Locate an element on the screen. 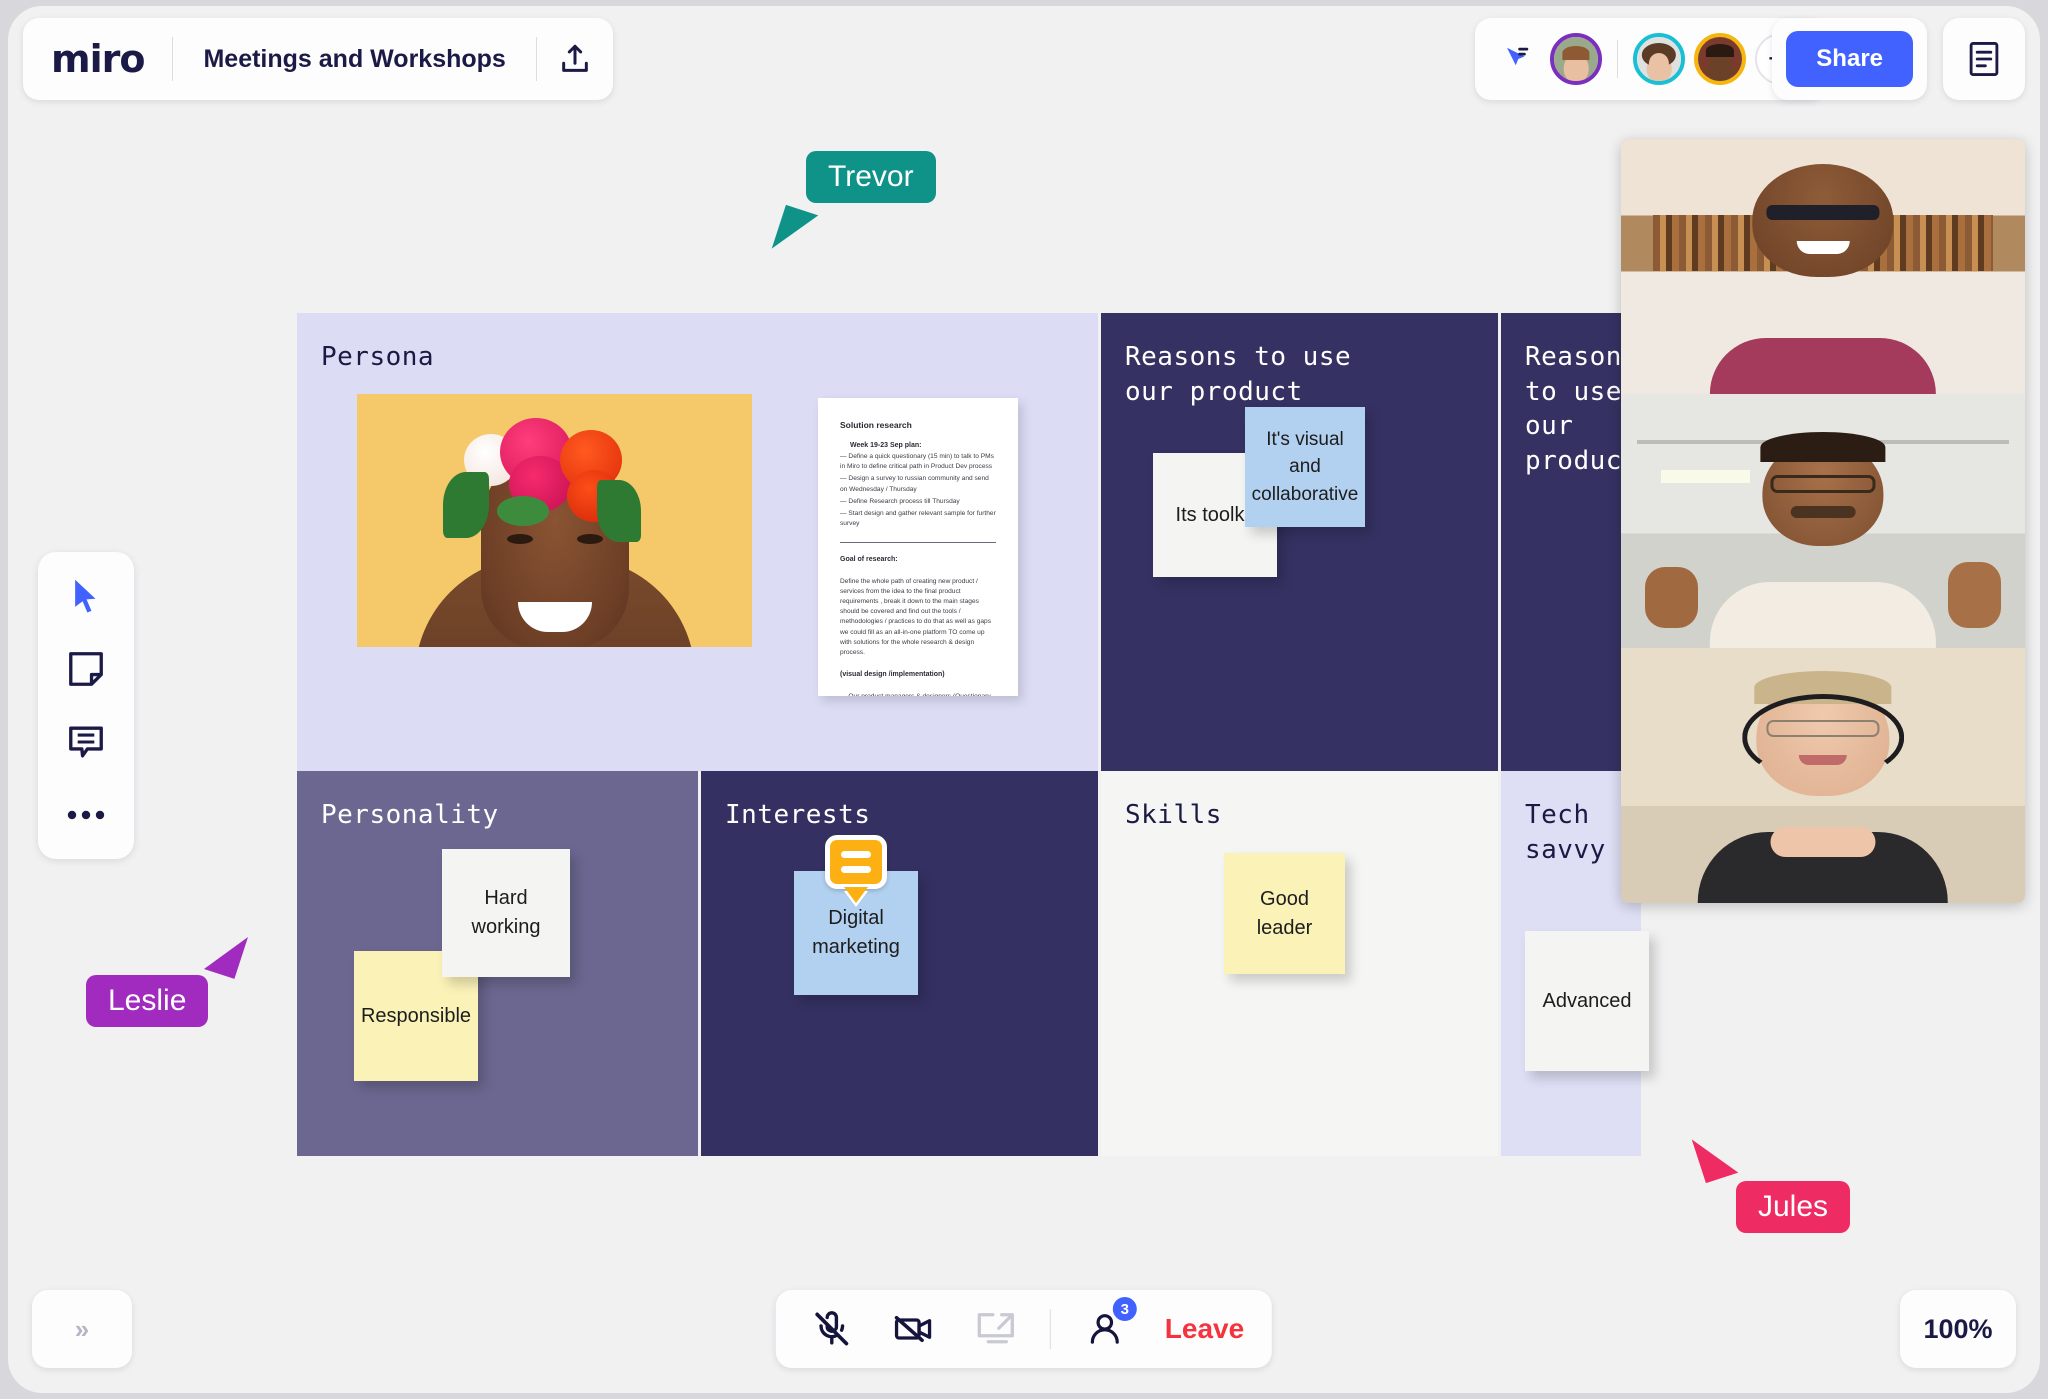  zoom-level-control: 100% is located at coordinates (1958, 1329).